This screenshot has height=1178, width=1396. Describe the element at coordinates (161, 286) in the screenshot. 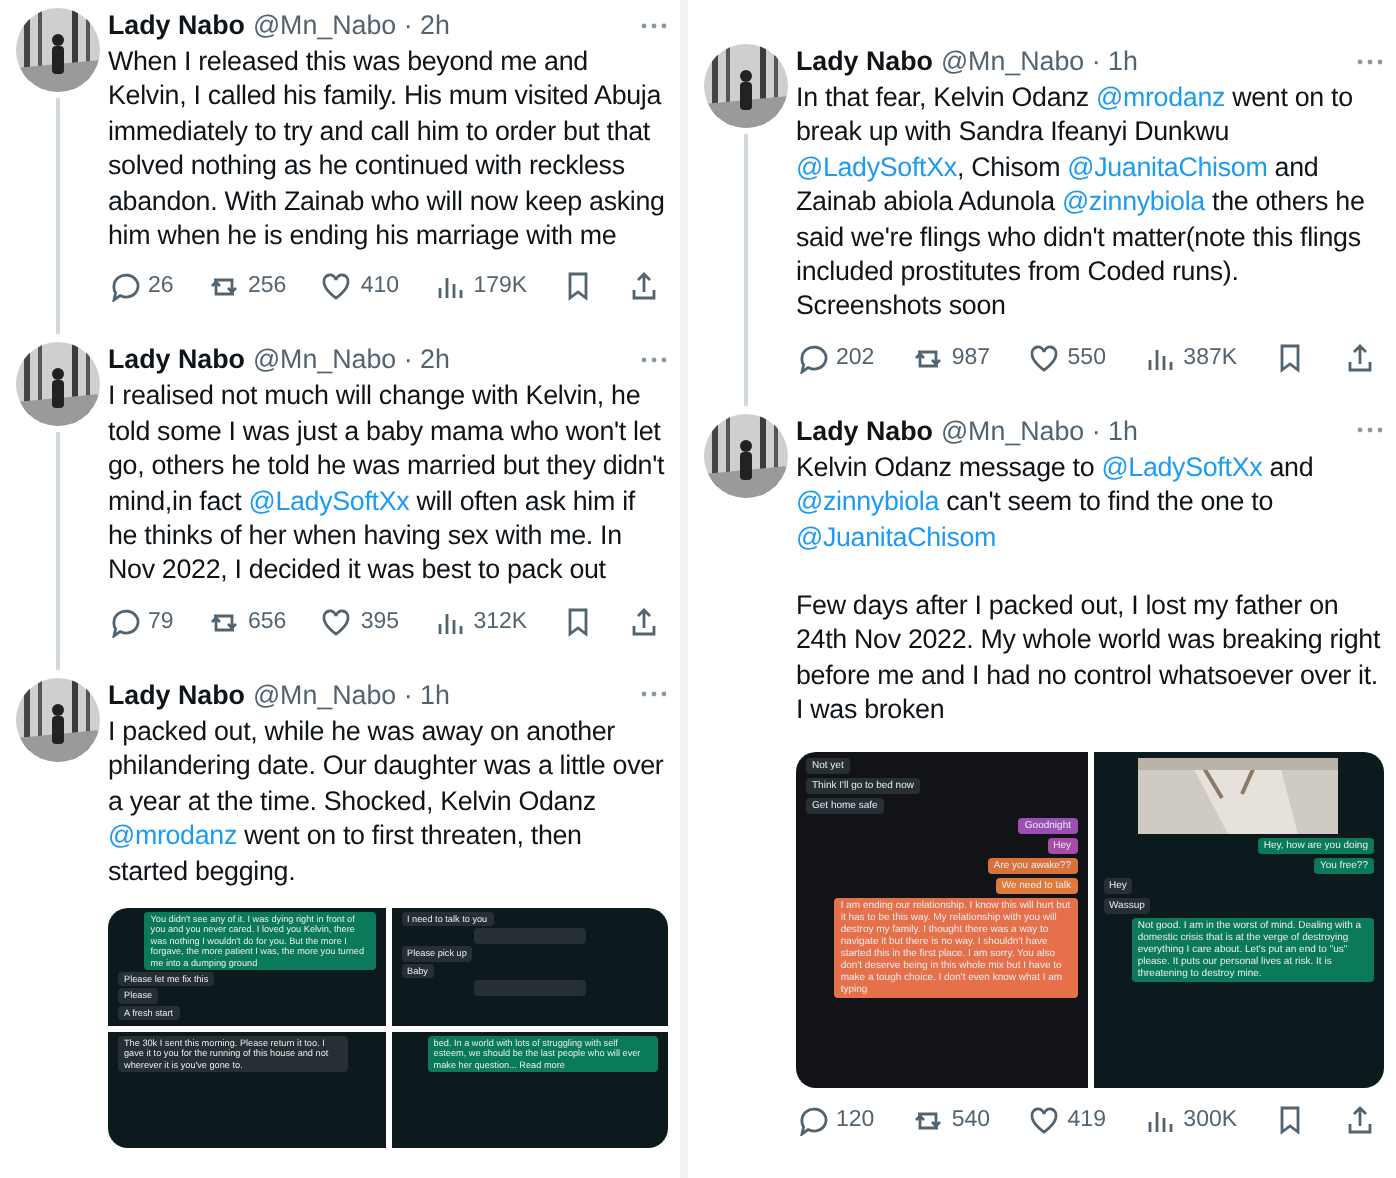

I see `stat-count: 26` at that location.